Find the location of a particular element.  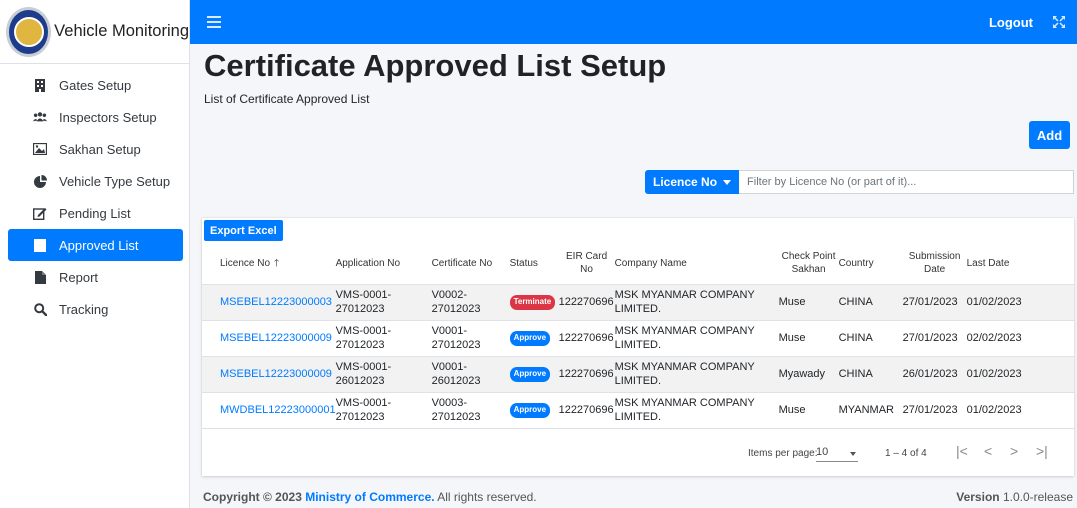

last-date: 02/02/2023 is located at coordinates (994, 337).